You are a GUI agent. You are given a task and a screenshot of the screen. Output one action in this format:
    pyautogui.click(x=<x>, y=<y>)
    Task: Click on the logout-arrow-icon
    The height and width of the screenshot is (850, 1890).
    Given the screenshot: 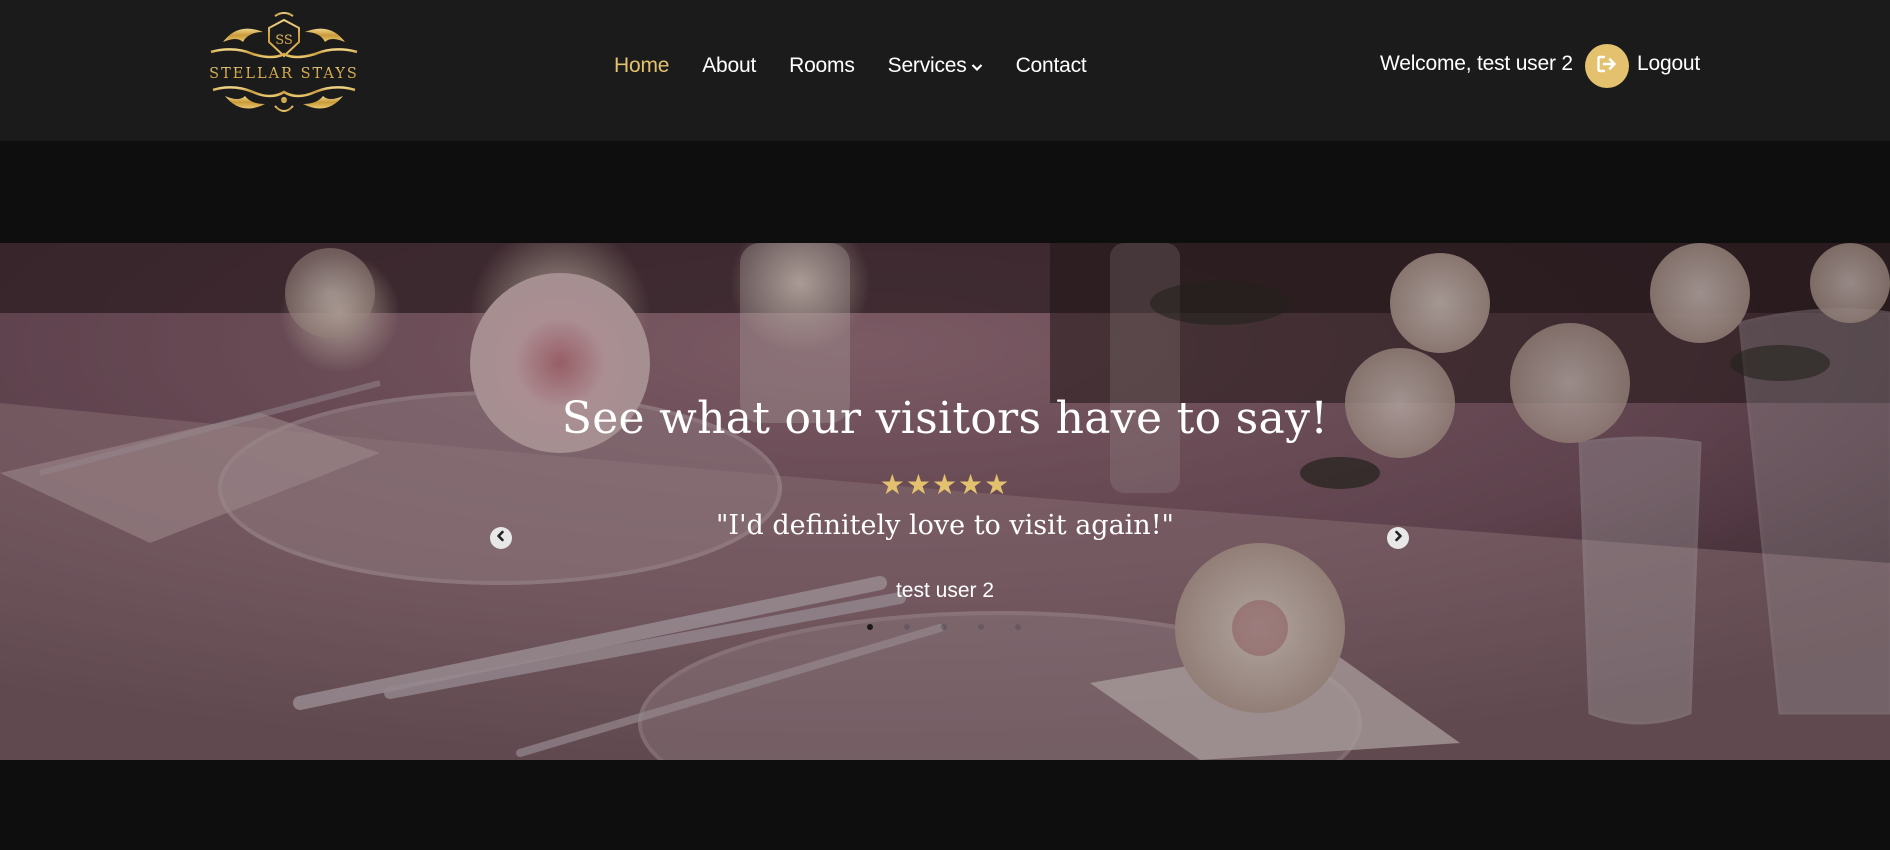 What is the action you would take?
    pyautogui.click(x=1607, y=66)
    